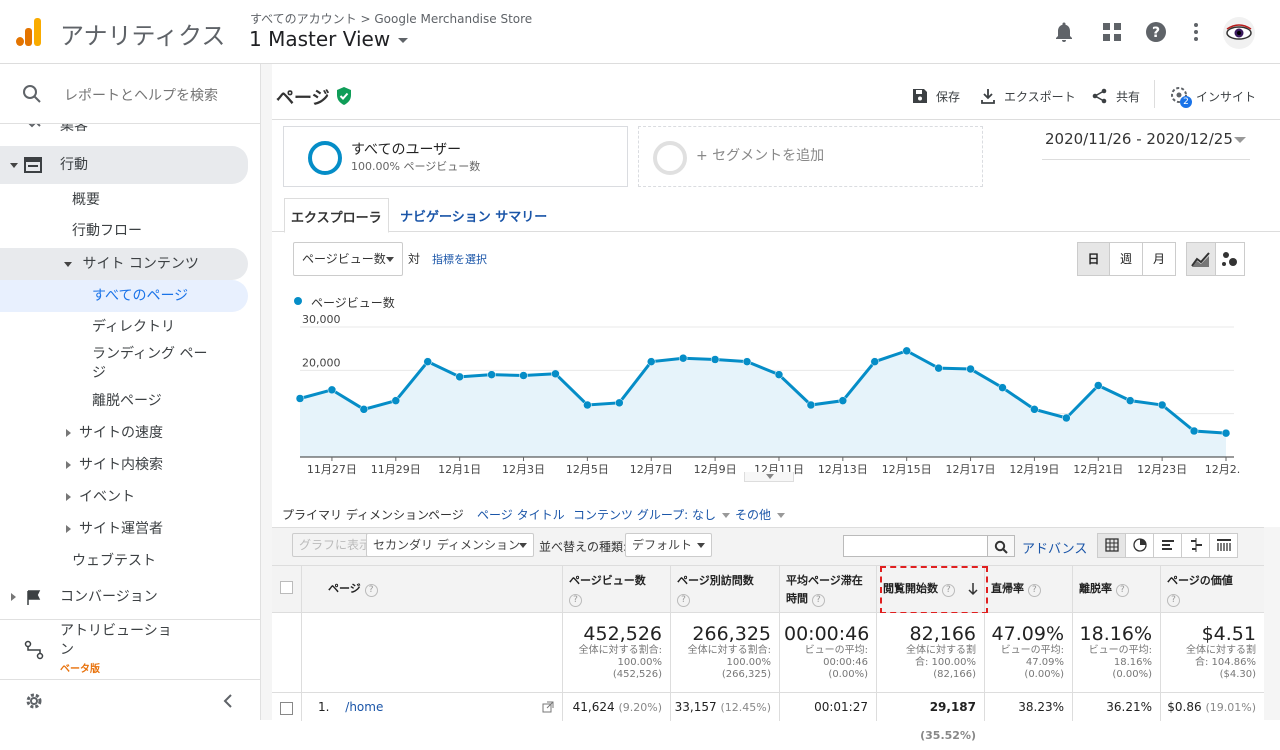  Describe the element at coordinates (920, 96) in the screenshot. I see `save-icon` at that location.